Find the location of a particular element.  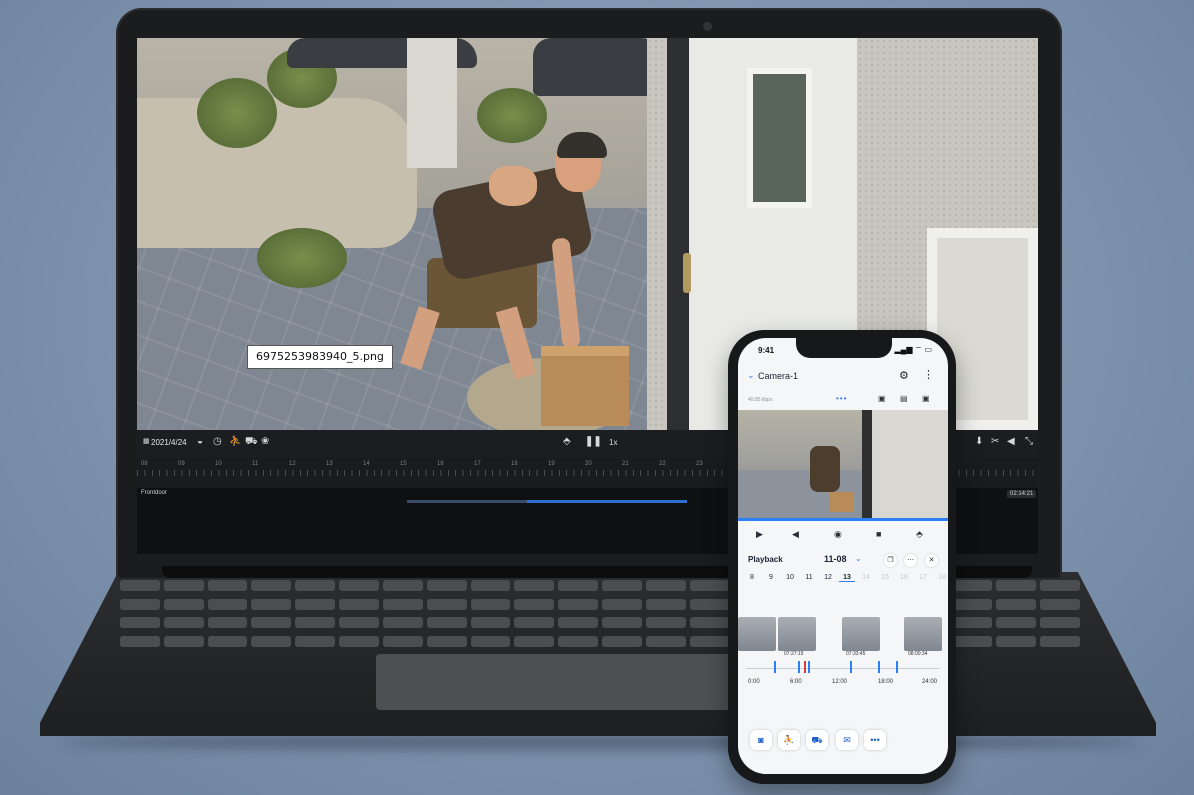

trash-icon: ▤ is located at coordinates (904, 398).